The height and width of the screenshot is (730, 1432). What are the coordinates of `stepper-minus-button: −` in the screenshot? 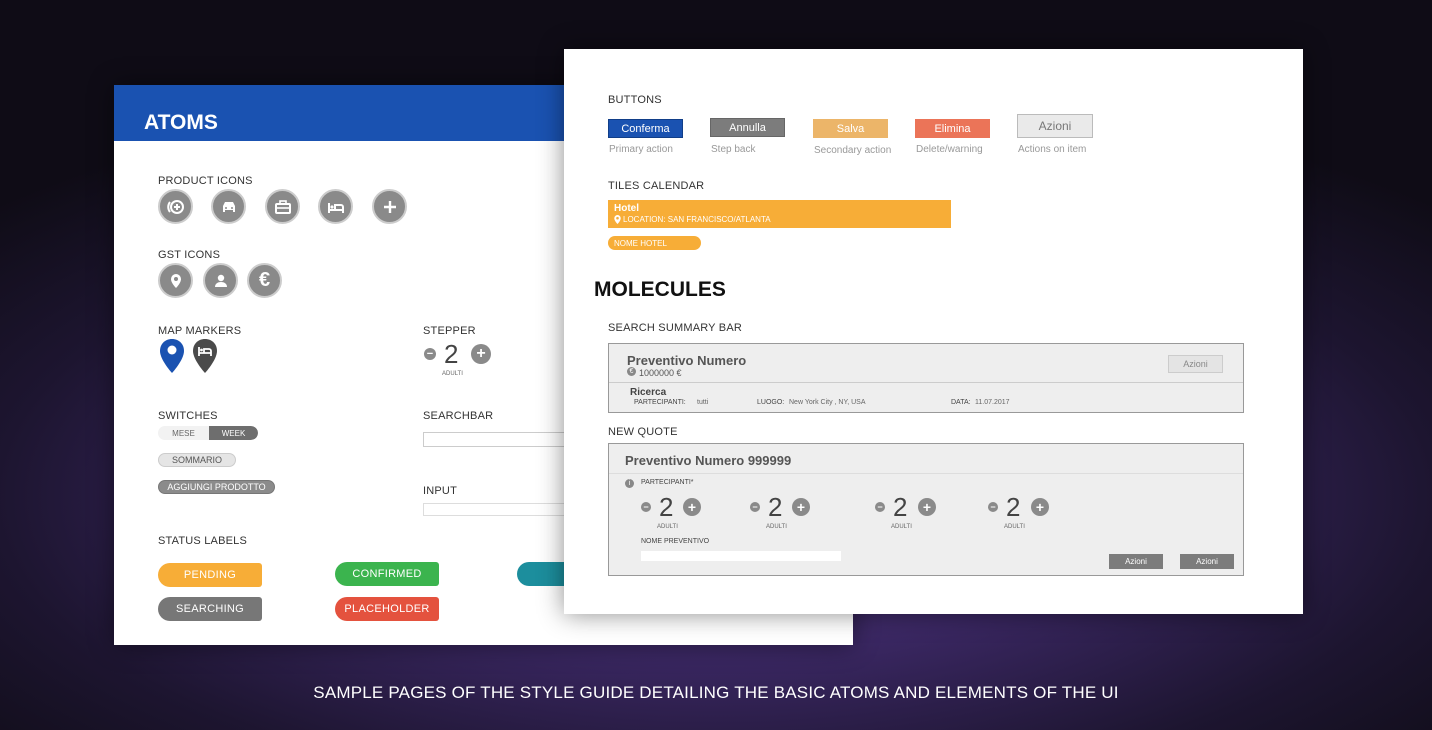 It's located at (430, 354).